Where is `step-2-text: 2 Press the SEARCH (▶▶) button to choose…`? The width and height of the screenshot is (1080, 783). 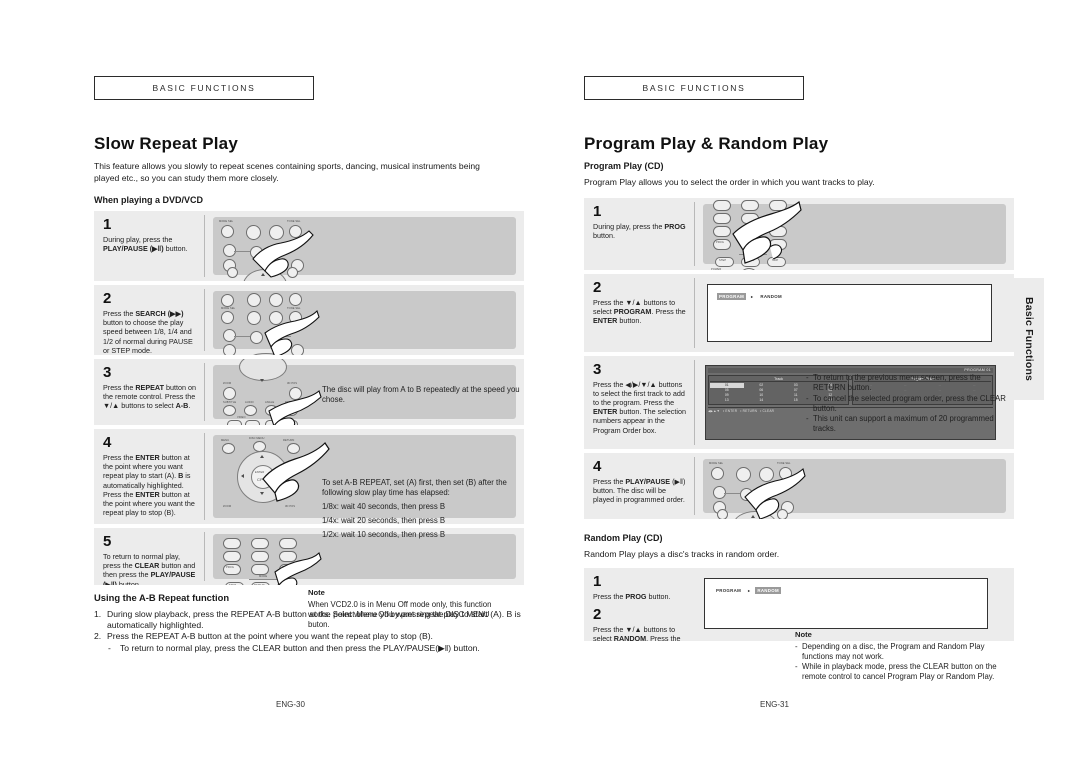
step-2-text: 2 Press the SEARCH (▶▶) button to choose… is located at coordinates (148, 320).